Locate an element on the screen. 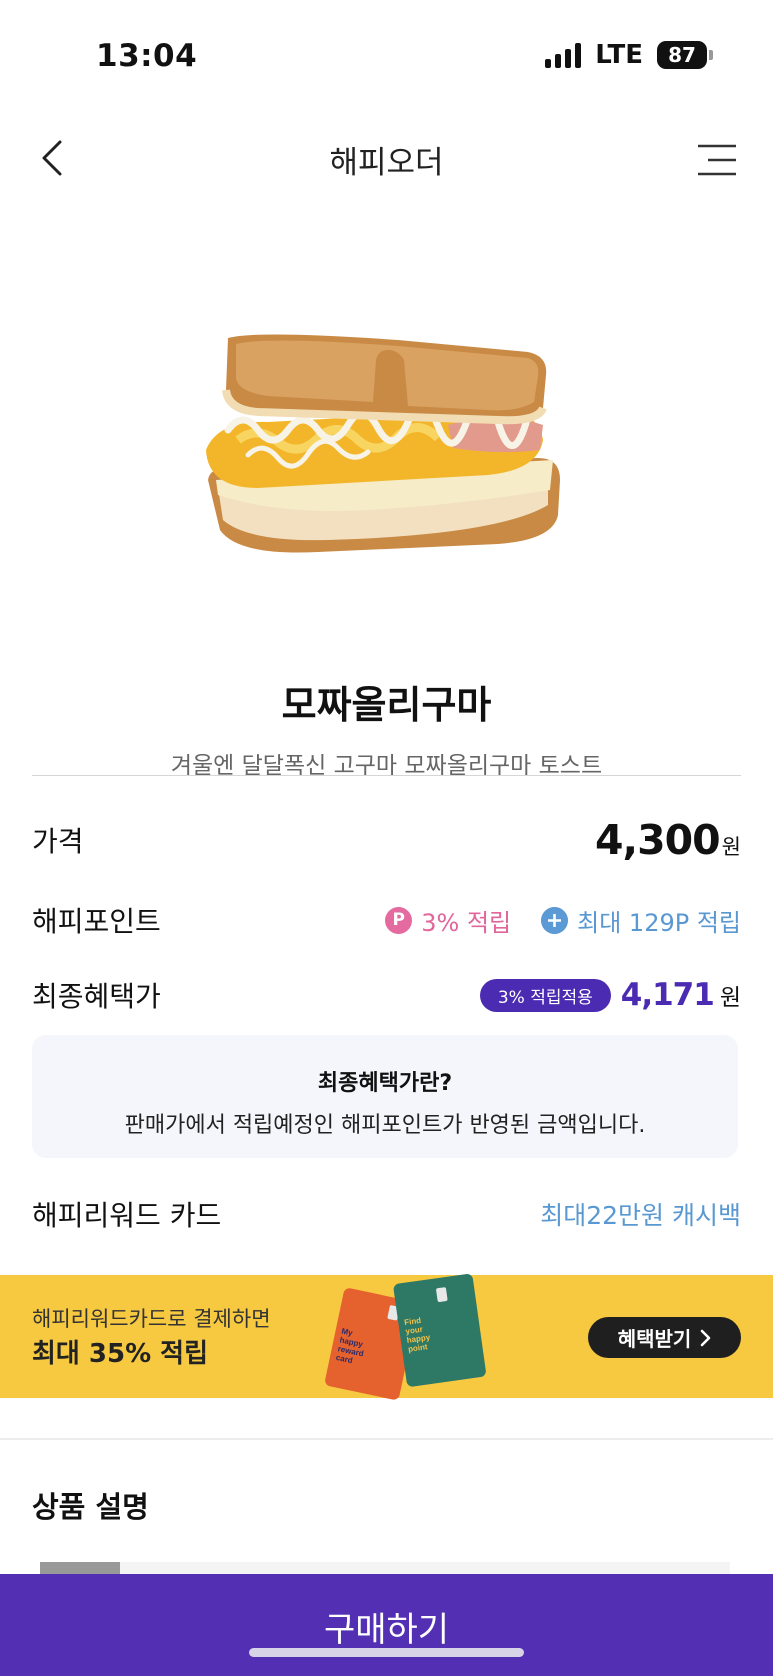 The width and height of the screenshot is (773, 1676). home-indicator is located at coordinates (386, 1652).